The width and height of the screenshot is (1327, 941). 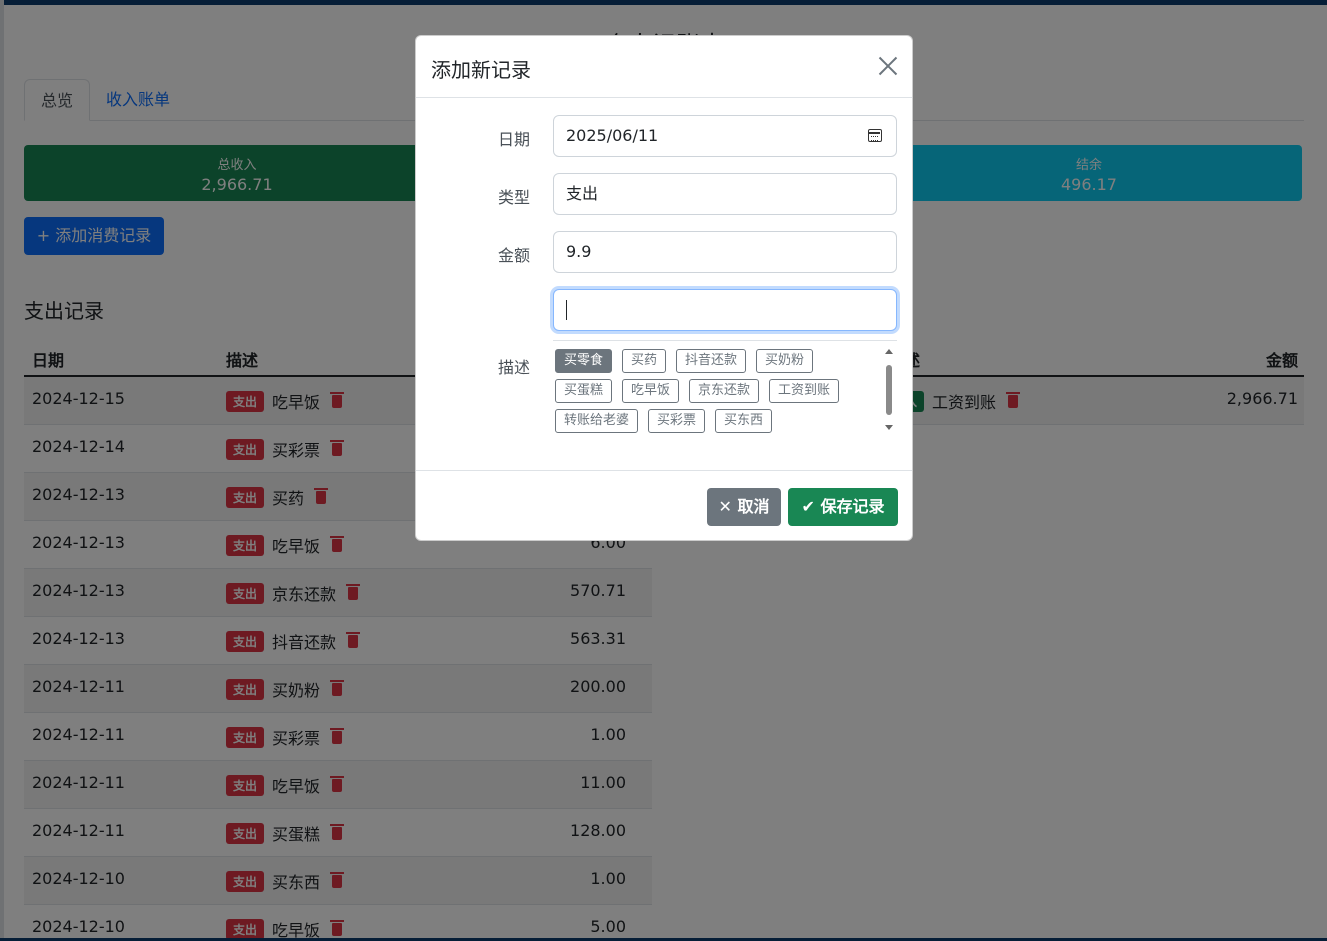 What do you see at coordinates (514, 255) in the screenshot?
I see `amount-label: 金额` at bounding box center [514, 255].